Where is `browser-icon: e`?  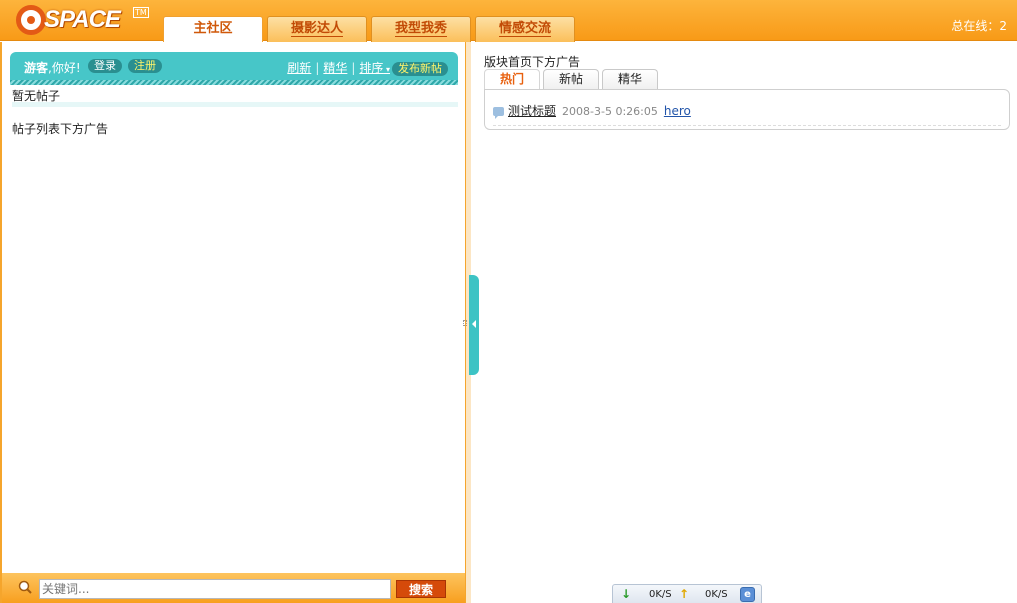 browser-icon: e is located at coordinates (747, 594).